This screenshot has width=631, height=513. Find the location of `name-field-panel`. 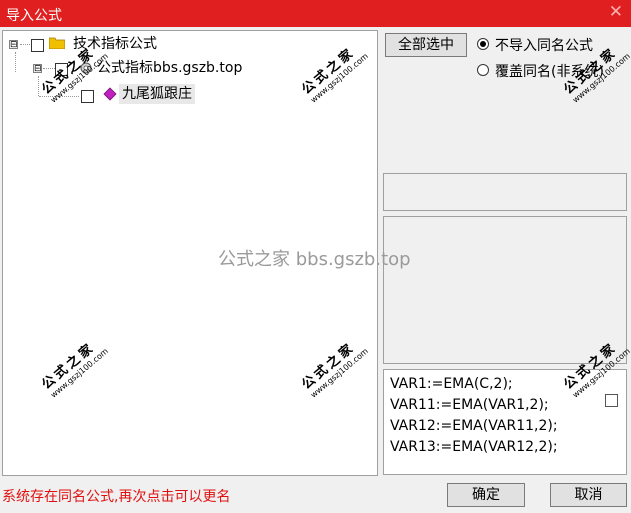

name-field-panel is located at coordinates (505, 192).